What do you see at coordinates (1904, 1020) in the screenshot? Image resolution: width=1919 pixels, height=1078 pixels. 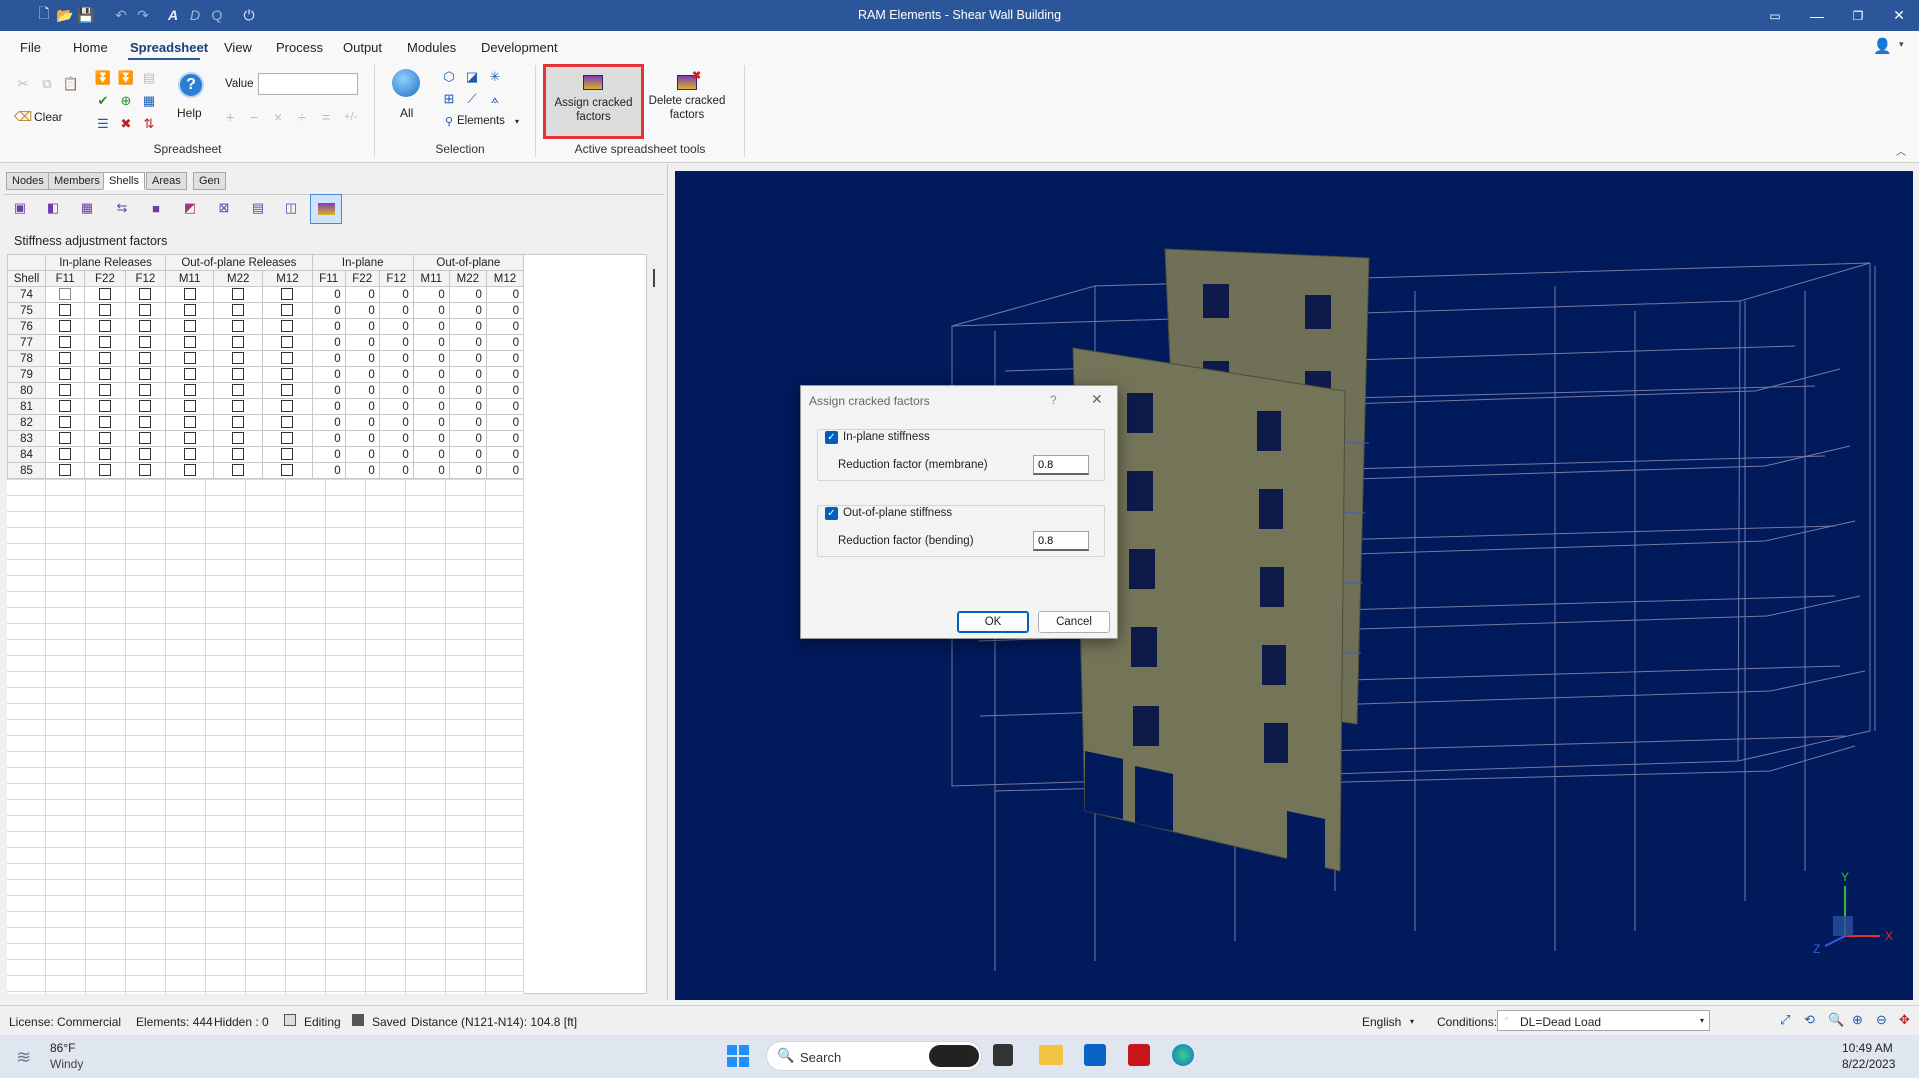 I see `zoom-extents-icon: ✥` at bounding box center [1904, 1020].